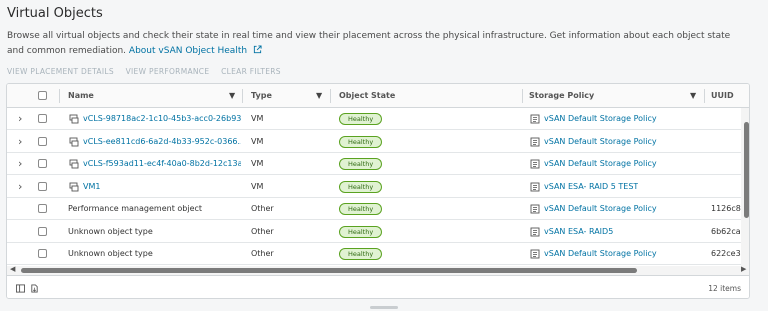 The width and height of the screenshot is (768, 311). Describe the element at coordinates (188, 51) in the screenshot. I see `help-link: About vSAN Object Health` at that location.